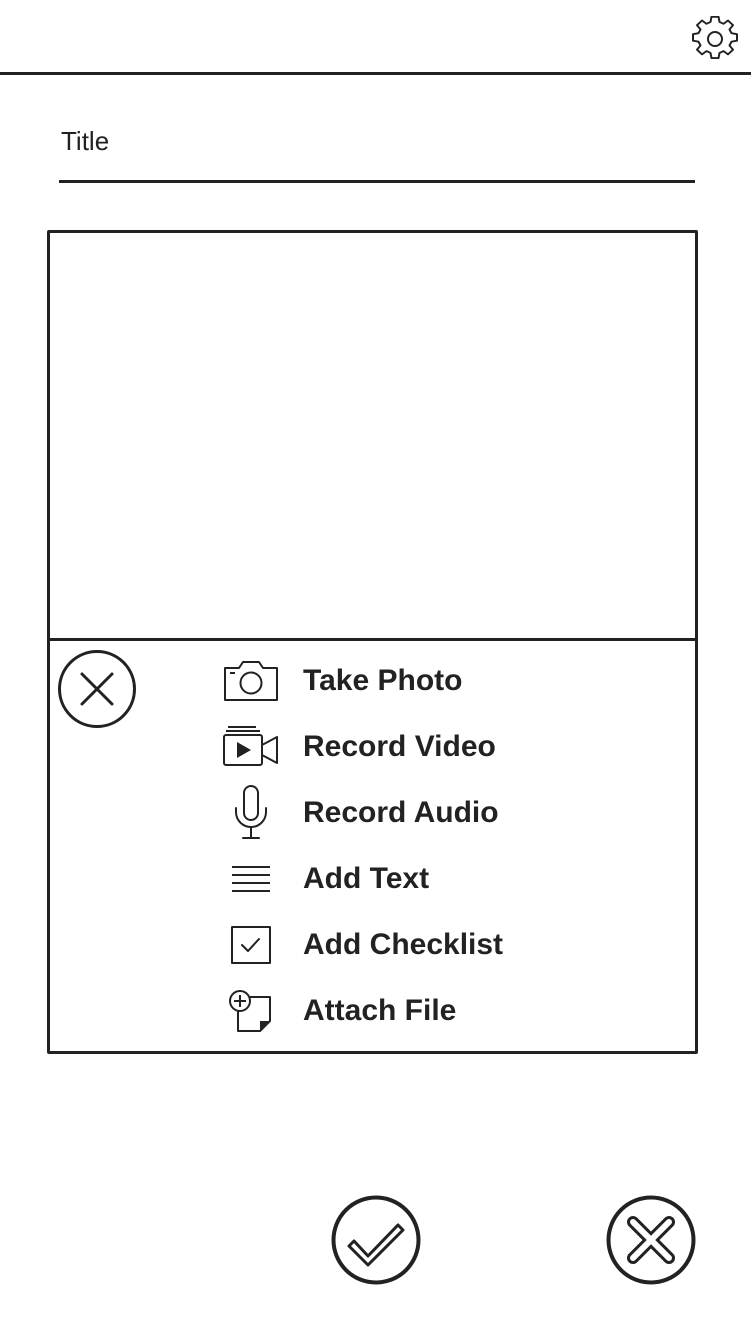 The width and height of the screenshot is (751, 1334). What do you see at coordinates (251, 681) in the screenshot?
I see `camera-icon` at bounding box center [251, 681].